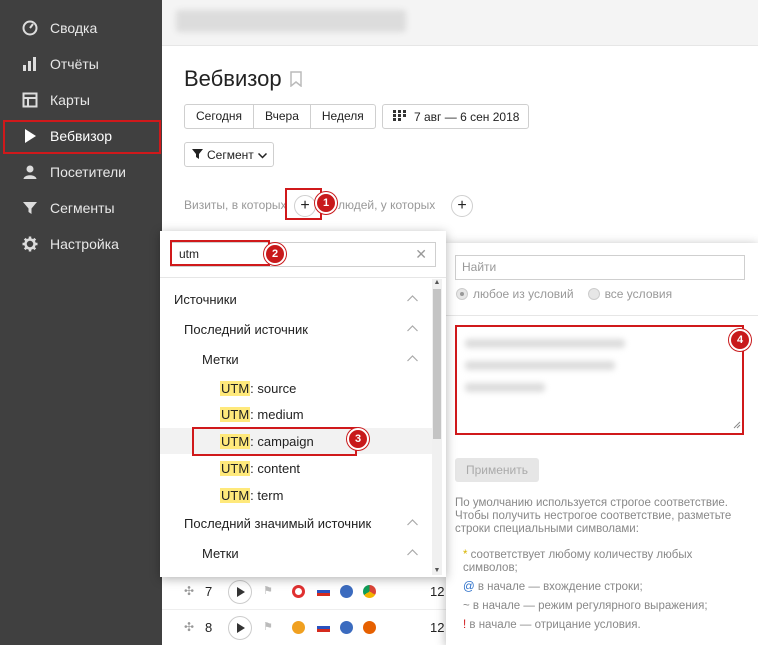  I want to click on sidebar-item-label: Посетители, so click(88, 172).